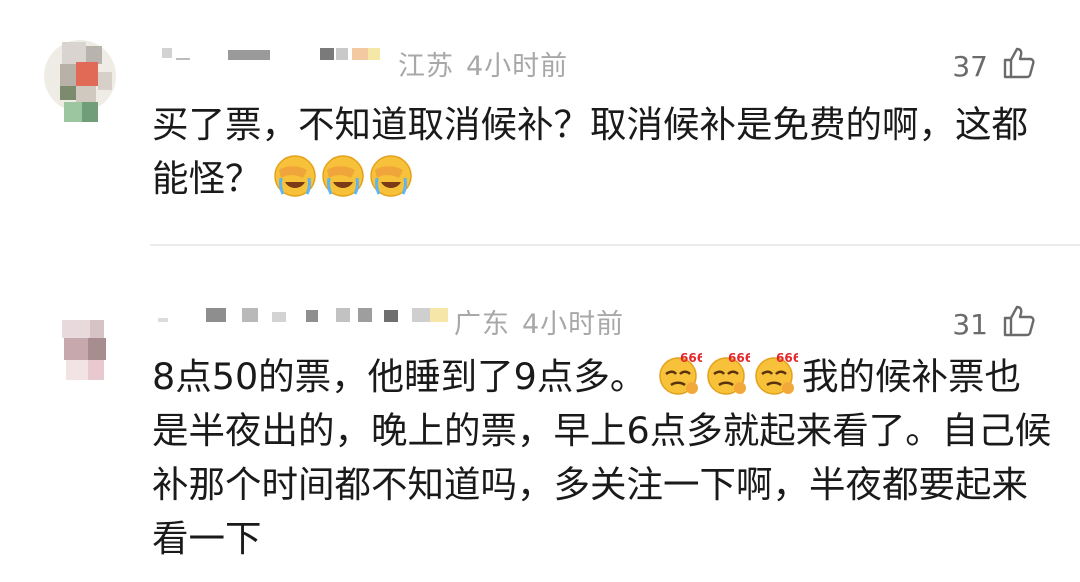 Image resolution: width=1080 pixels, height=582 pixels. Describe the element at coordinates (482, 324) in the screenshot. I see `location-label: 广东` at that location.